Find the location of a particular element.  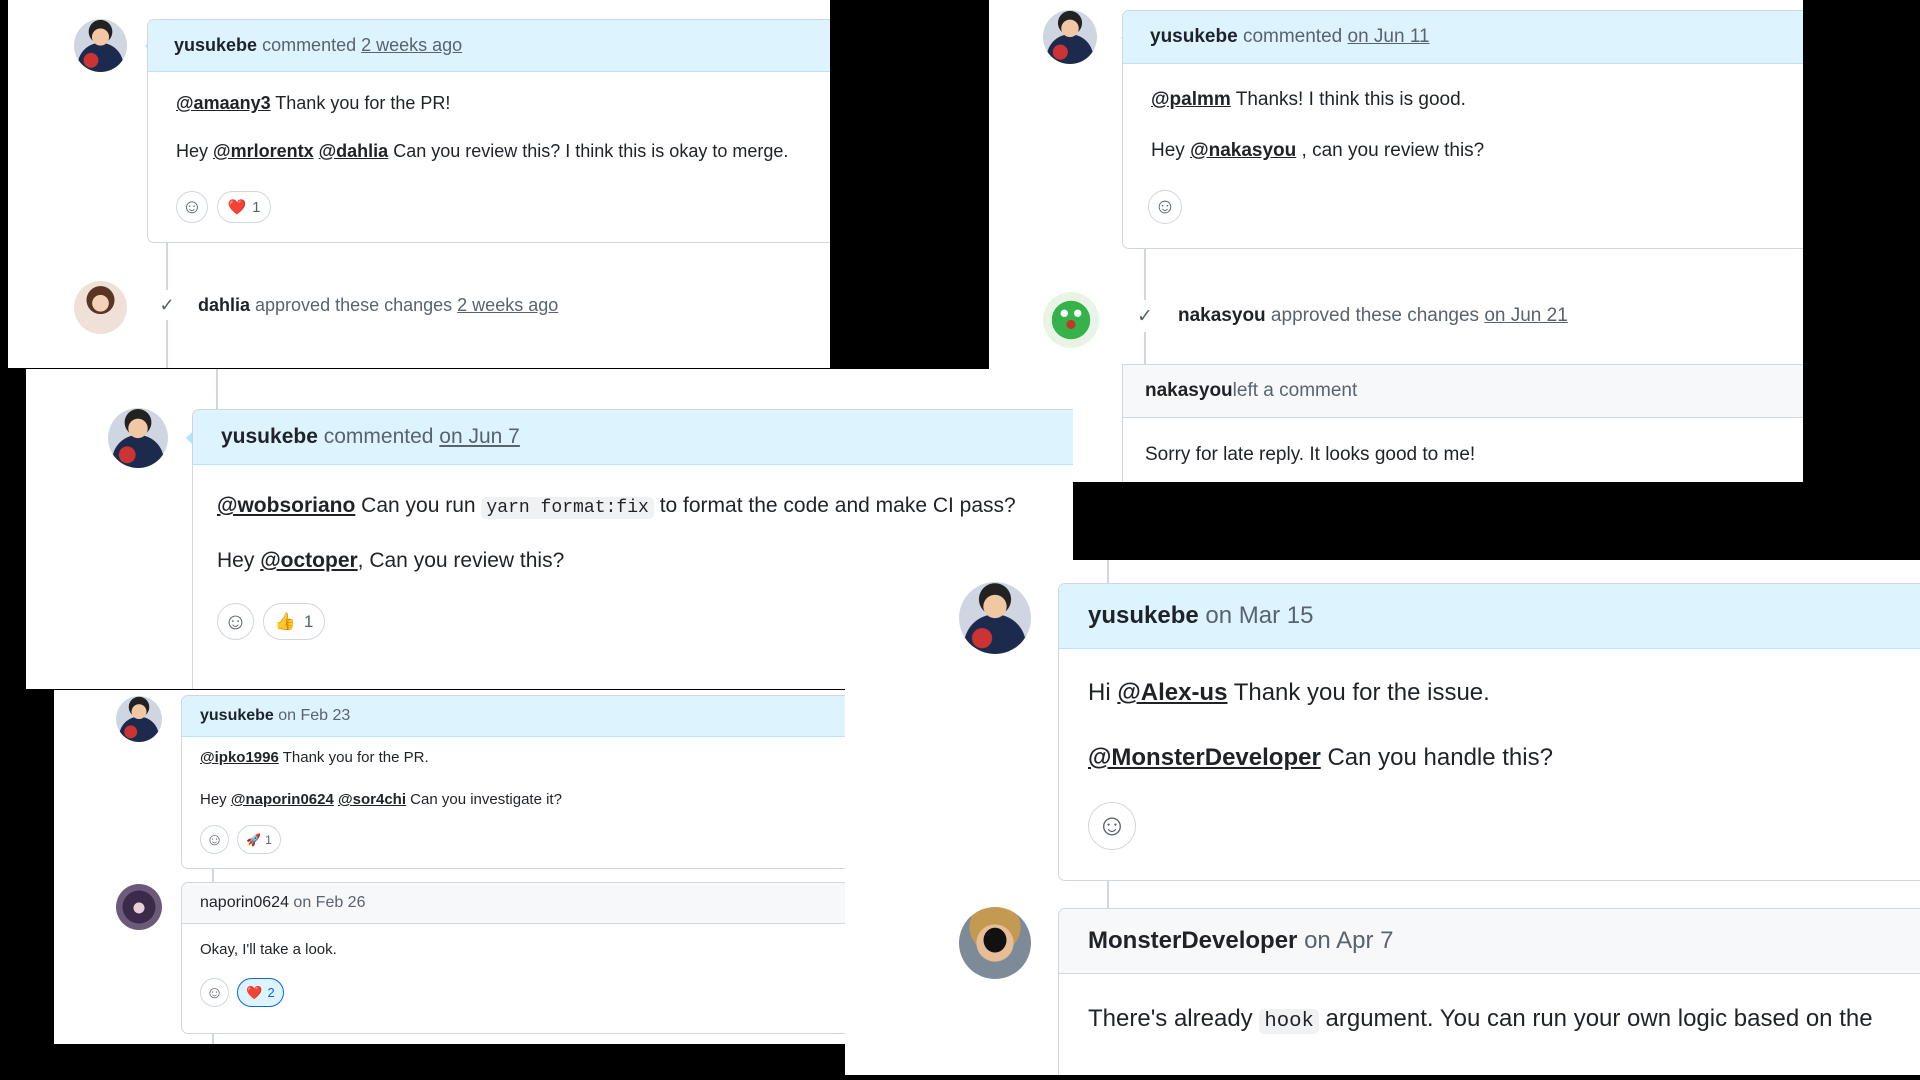

thumbs-up-icon: 👍 is located at coordinates (285, 621).